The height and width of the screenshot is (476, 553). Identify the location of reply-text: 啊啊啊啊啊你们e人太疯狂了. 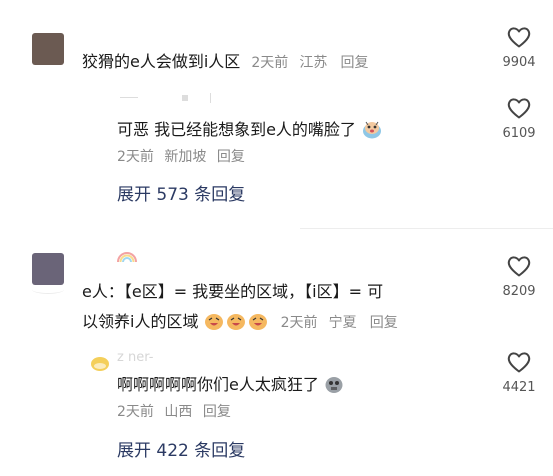
(230, 385).